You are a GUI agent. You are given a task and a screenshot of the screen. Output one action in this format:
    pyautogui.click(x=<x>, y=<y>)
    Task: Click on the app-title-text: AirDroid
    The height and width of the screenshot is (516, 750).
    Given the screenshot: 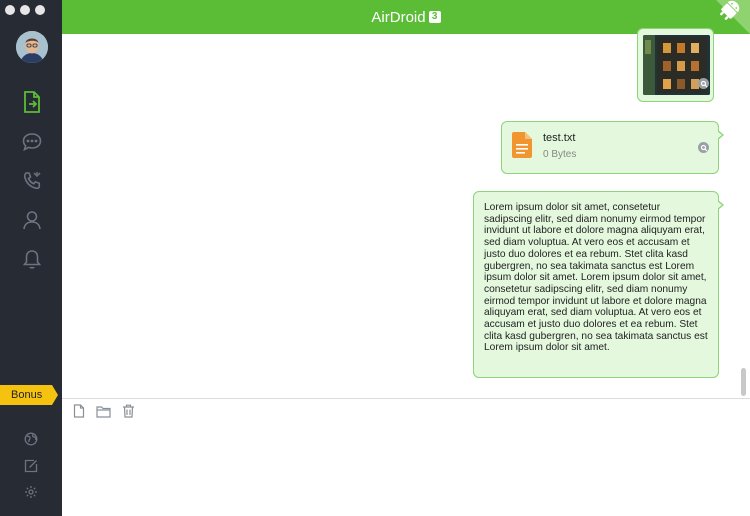 What is the action you would take?
    pyautogui.click(x=398, y=17)
    